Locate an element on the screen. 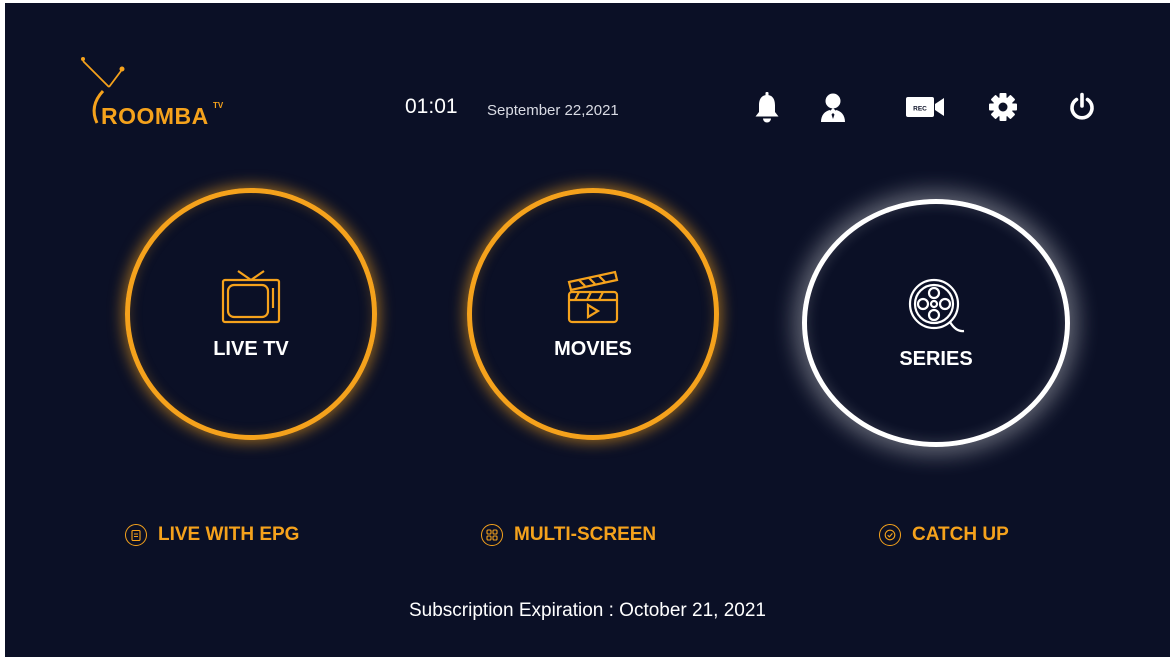 The image size is (1174, 660). movies-tile: MOVIES is located at coordinates (593, 314).